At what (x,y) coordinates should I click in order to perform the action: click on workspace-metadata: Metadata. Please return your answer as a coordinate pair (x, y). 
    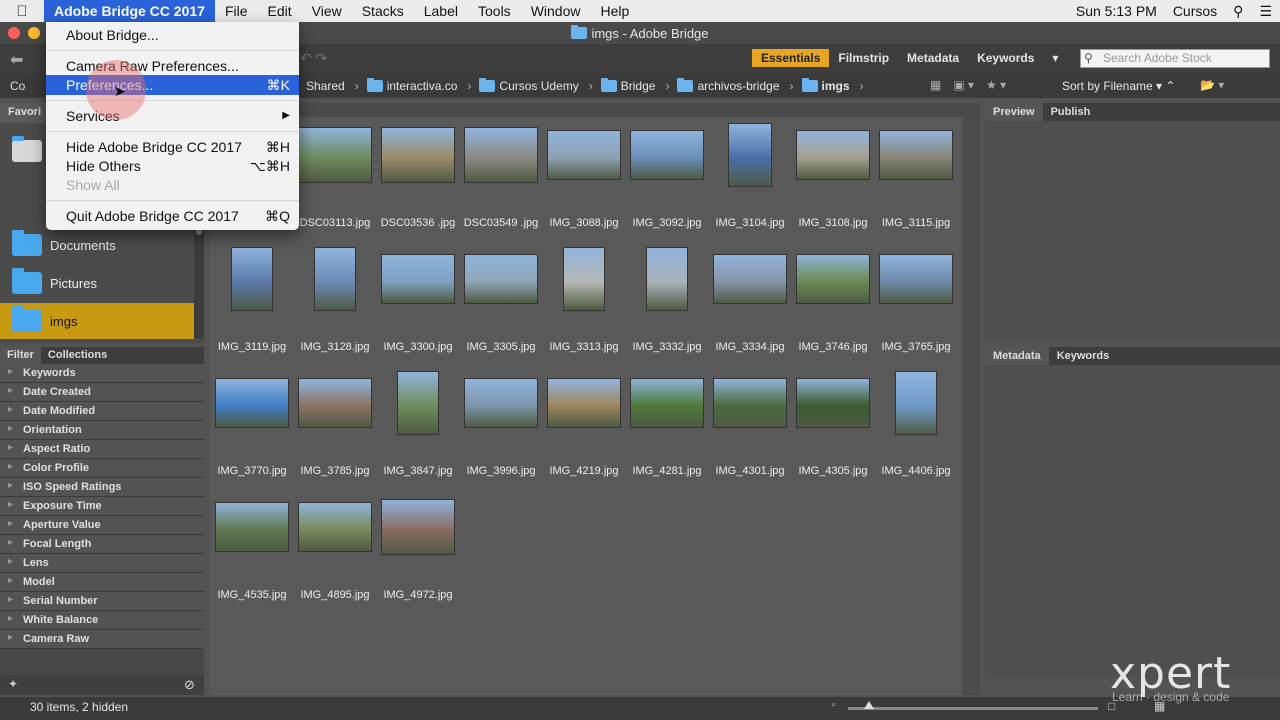
    Looking at the image, I should click on (933, 58).